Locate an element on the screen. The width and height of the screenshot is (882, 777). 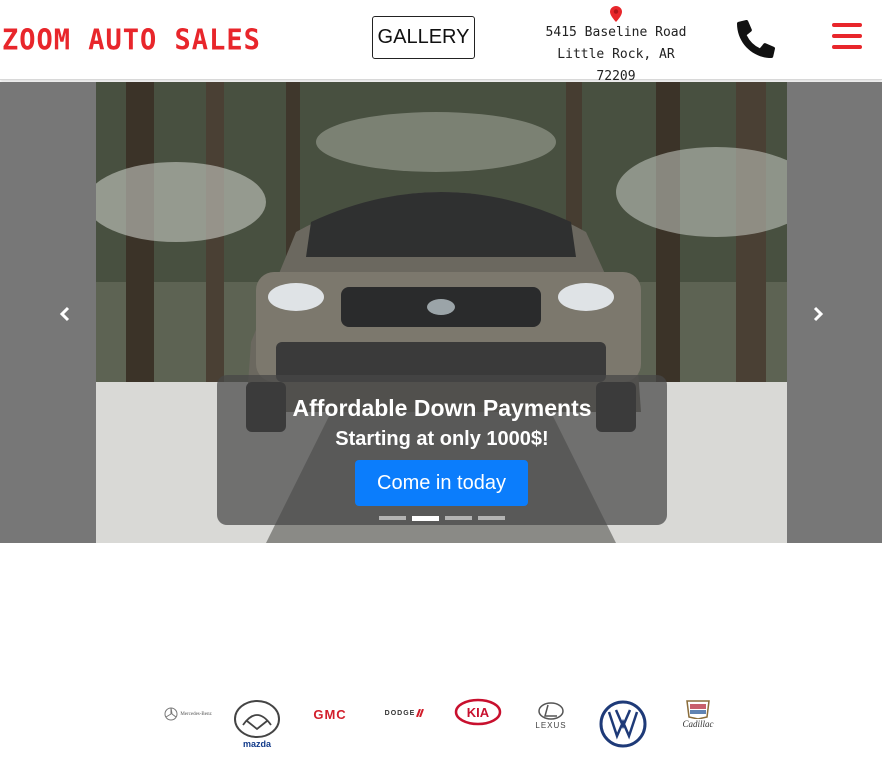
caption-subtitle: Starting at only 1000$! is located at coordinates (442, 439).